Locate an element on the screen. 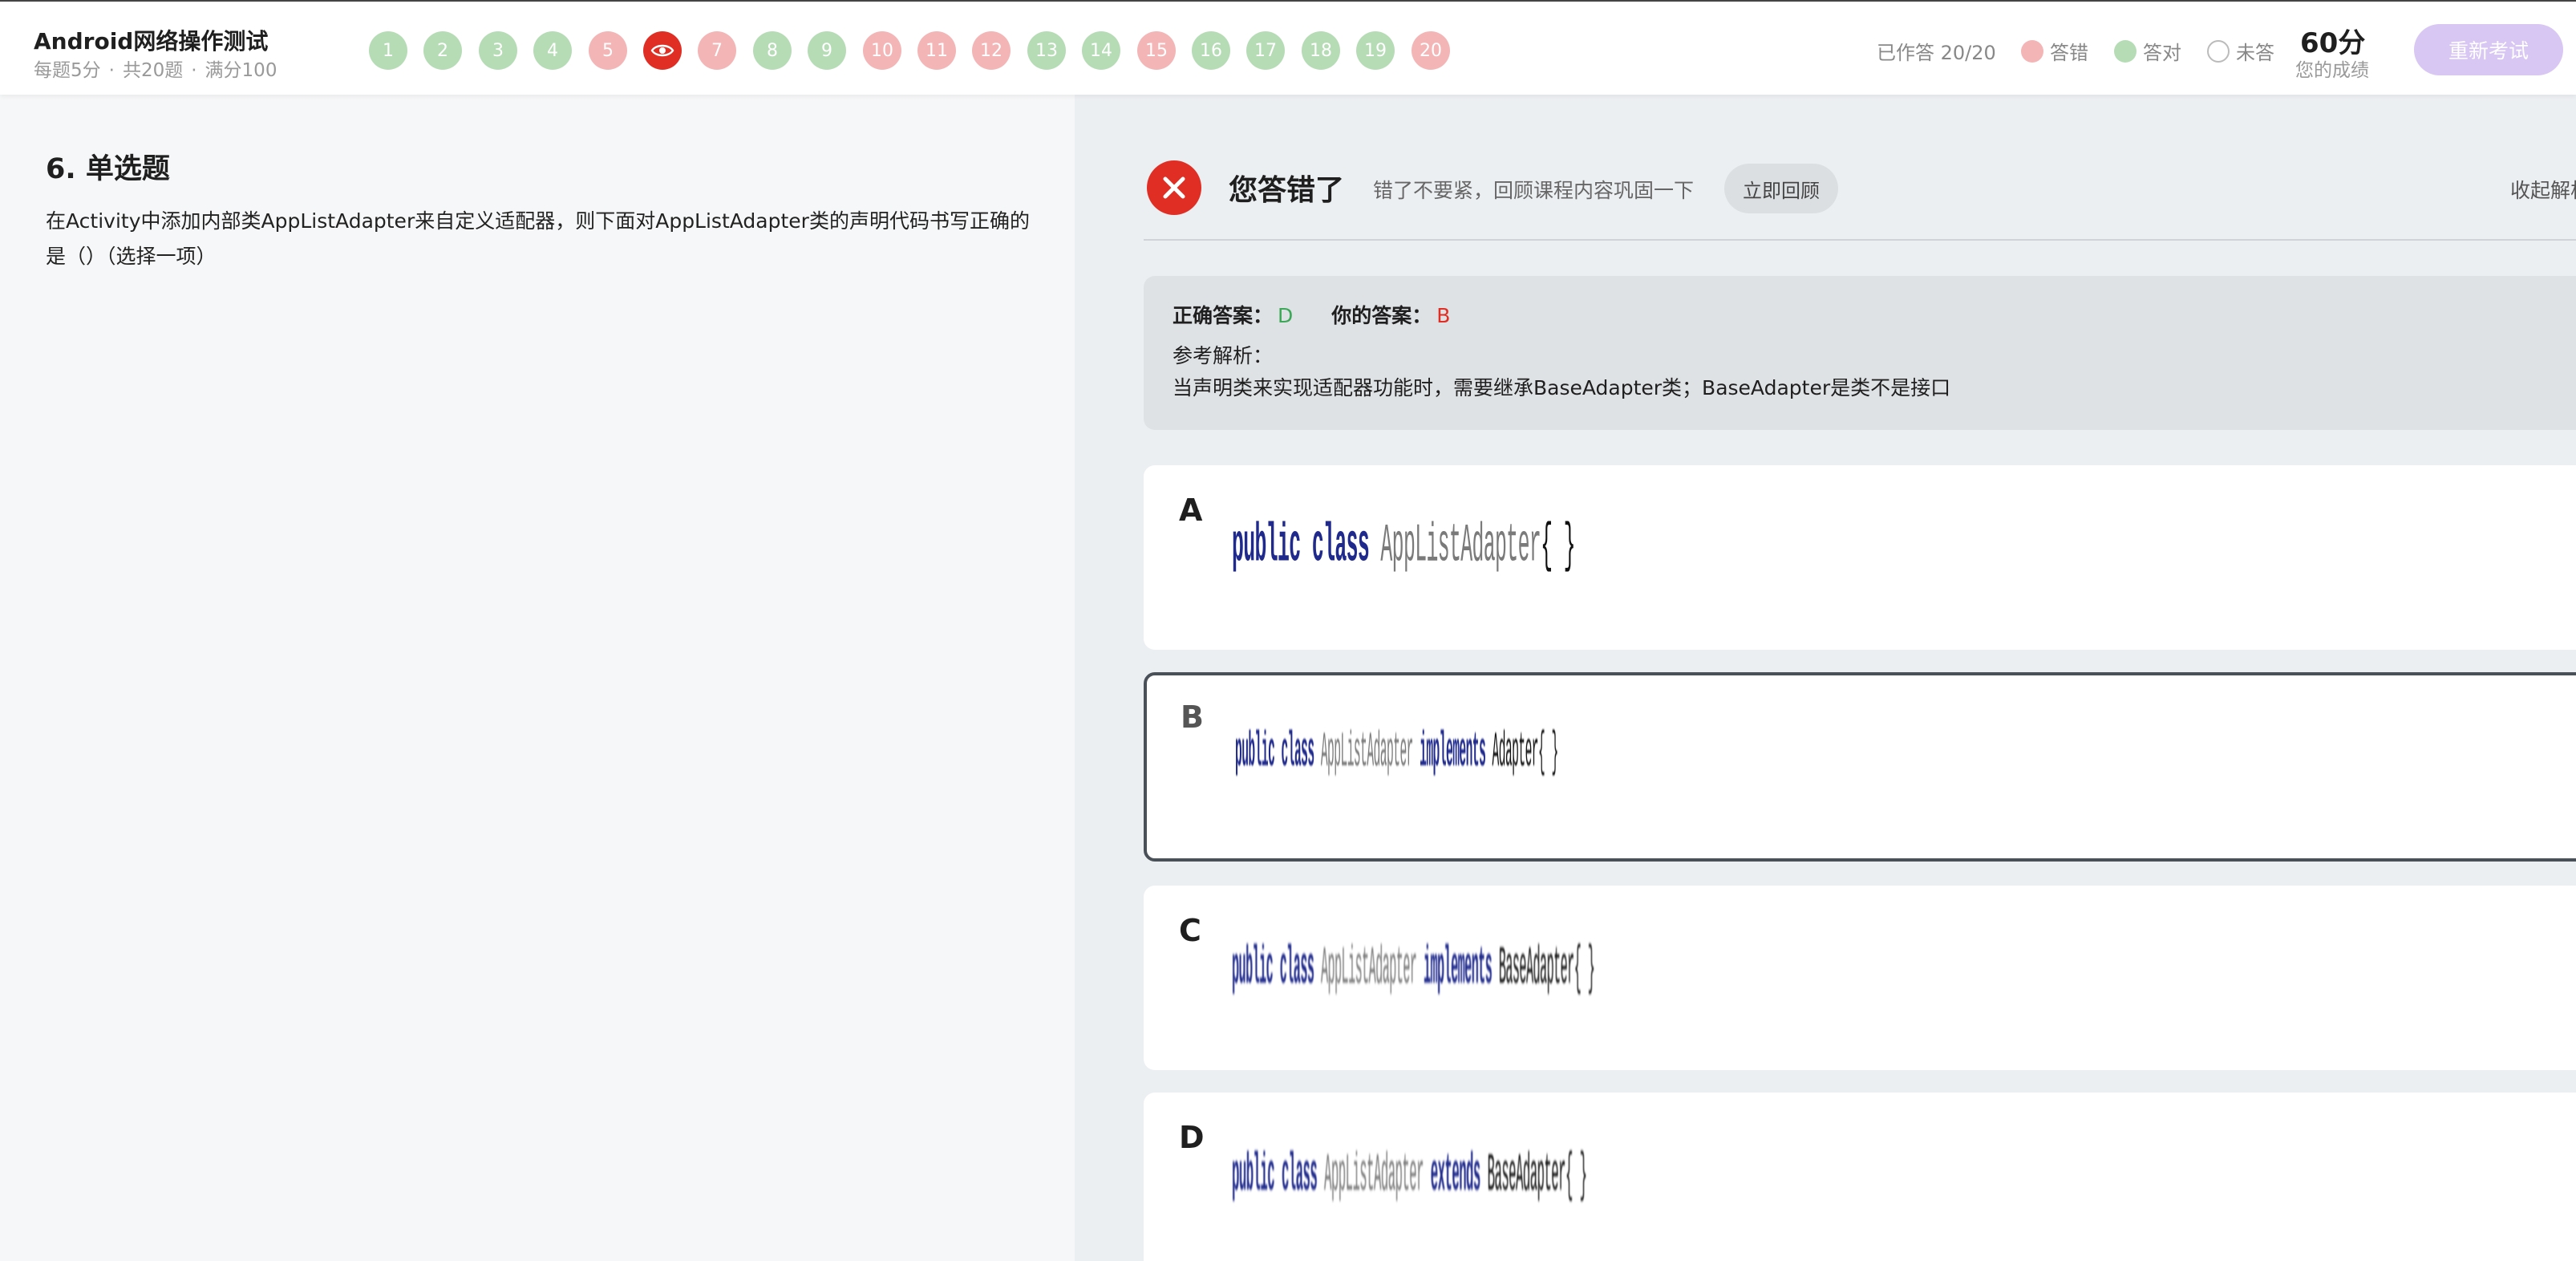 This screenshot has width=2576, height=1261. code-keyword-2: extends is located at coordinates (1455, 1177).